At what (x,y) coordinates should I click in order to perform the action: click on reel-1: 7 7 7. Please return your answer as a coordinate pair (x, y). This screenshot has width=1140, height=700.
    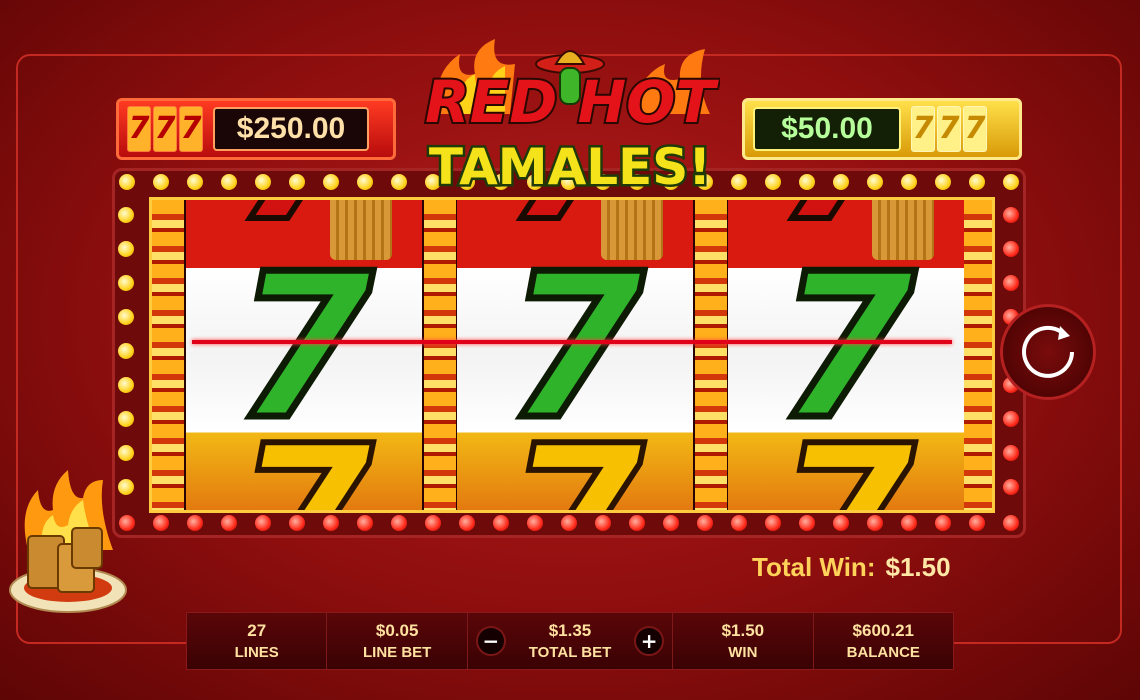
    Looking at the image, I should click on (304, 355).